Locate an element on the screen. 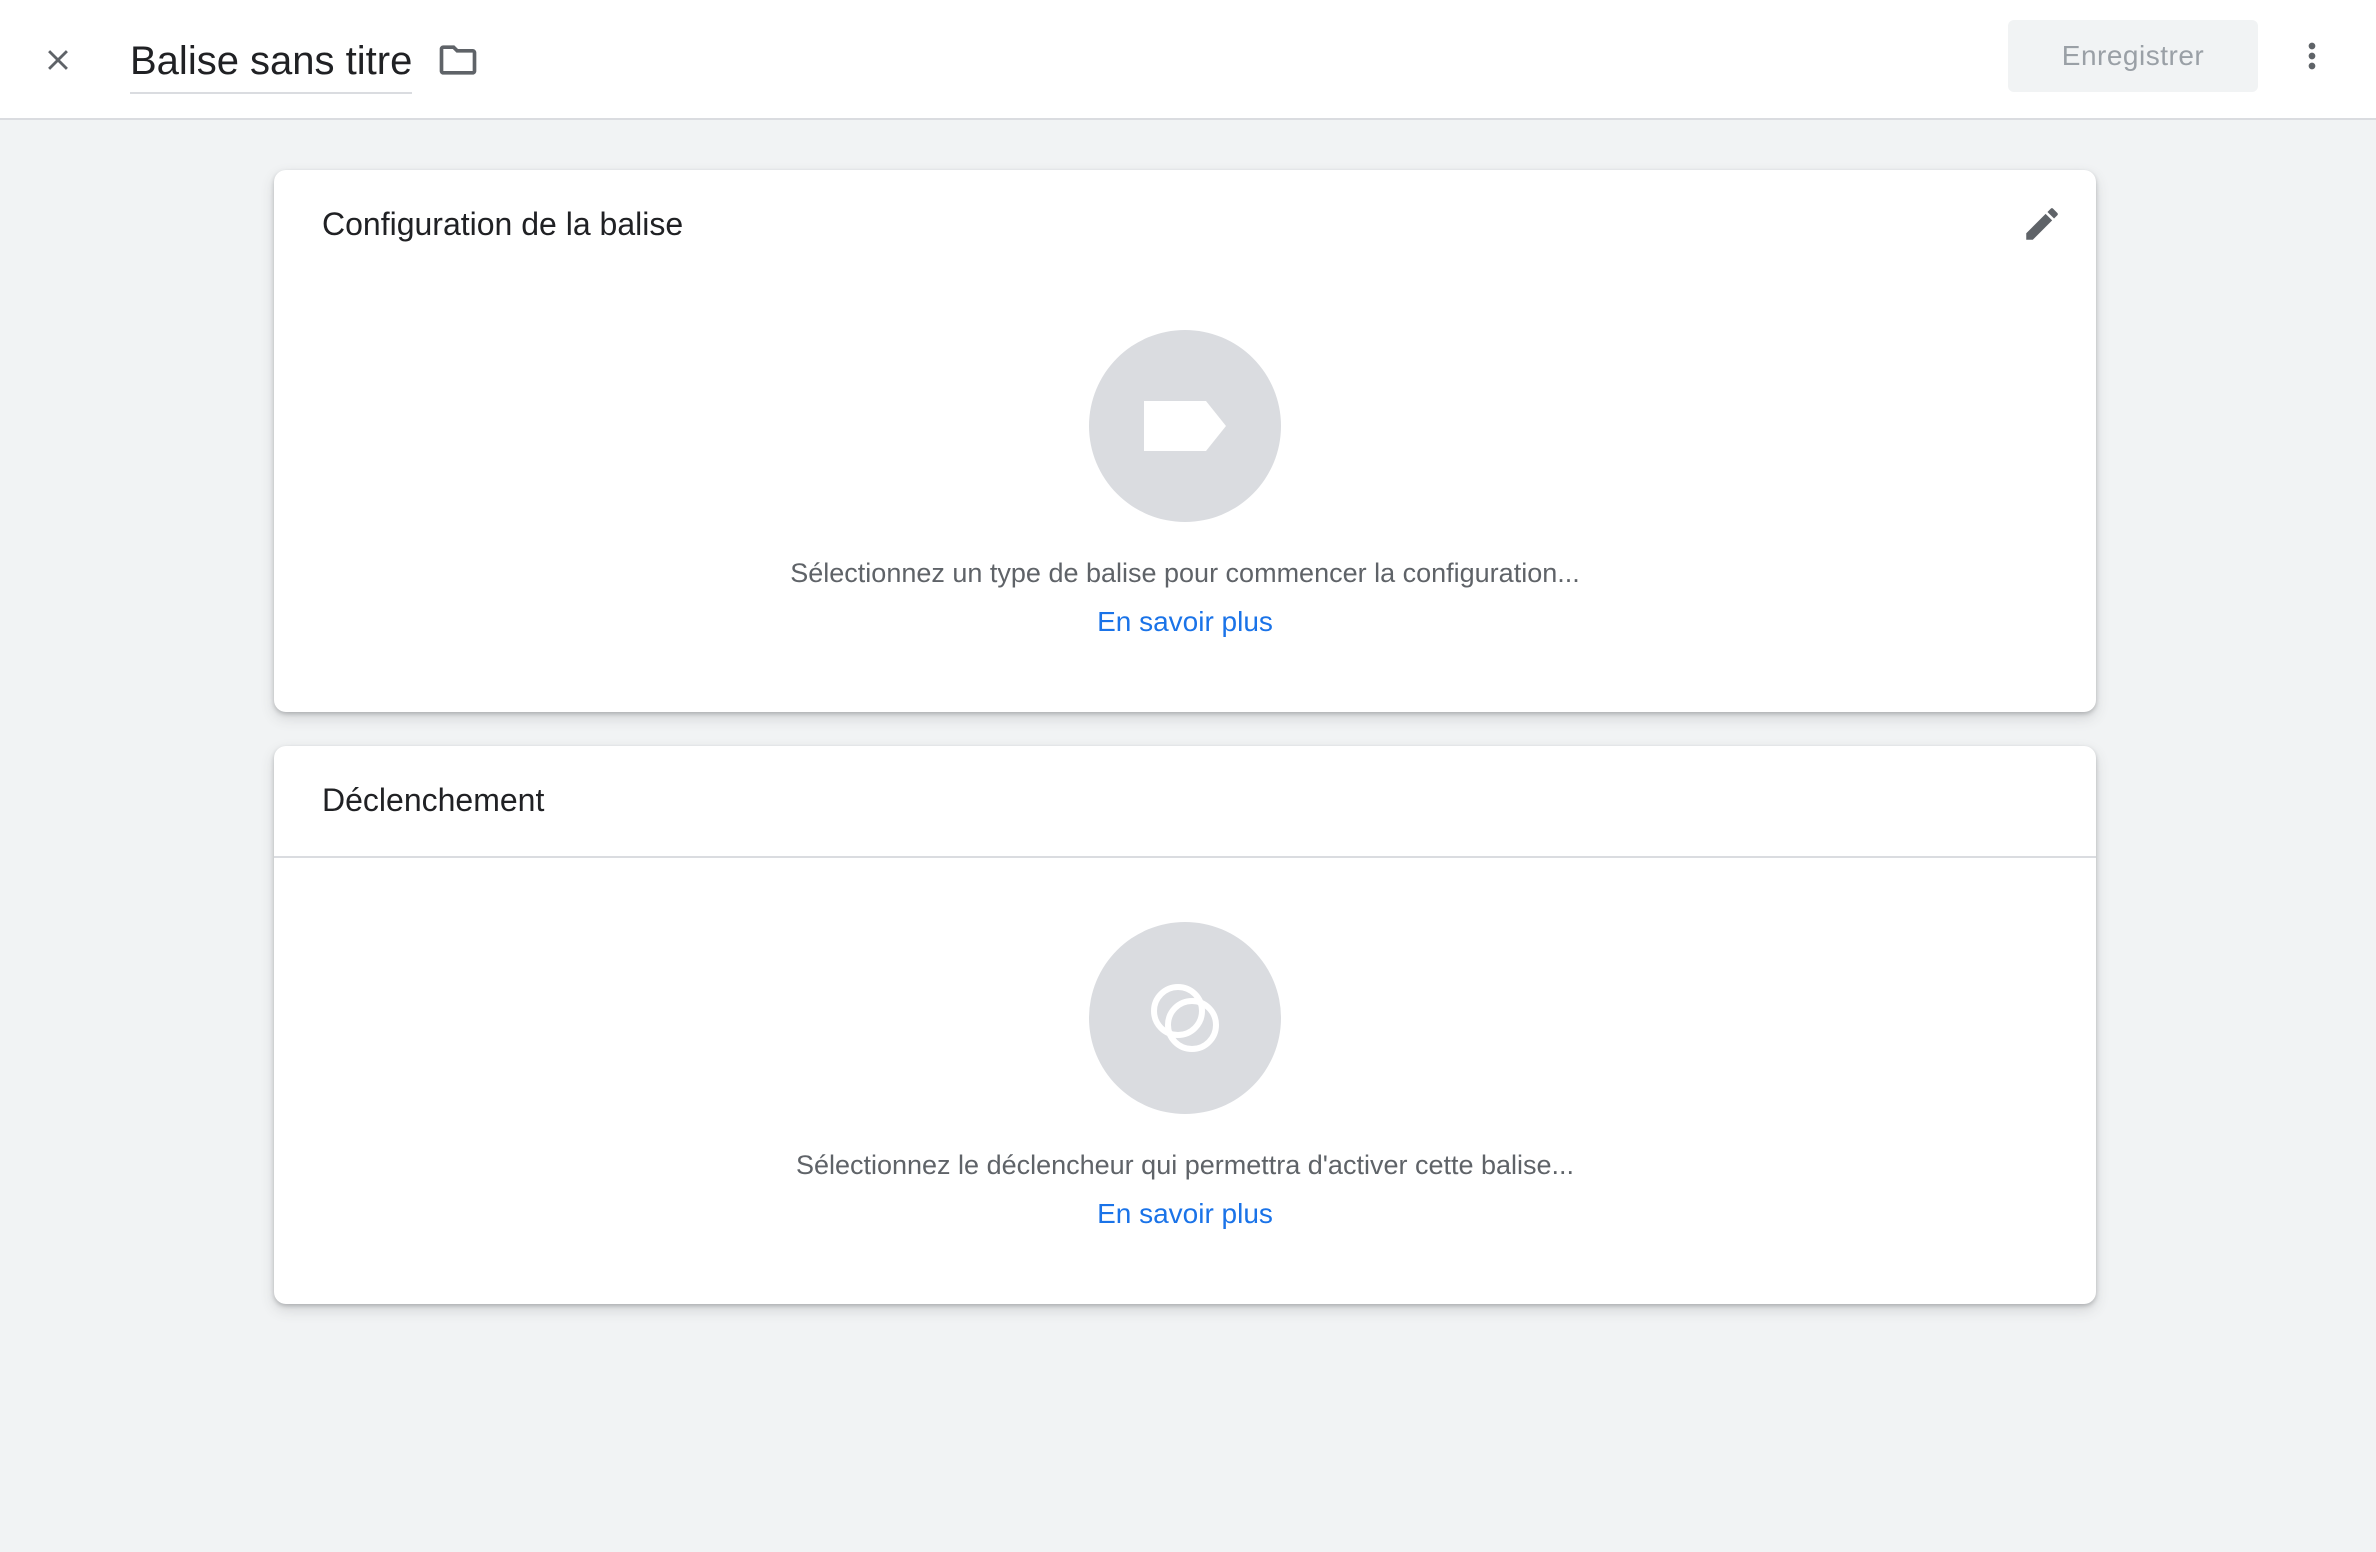 The width and height of the screenshot is (2376, 1552). top-bar: Balise sans titre Enregistrer is located at coordinates (1188, 60).